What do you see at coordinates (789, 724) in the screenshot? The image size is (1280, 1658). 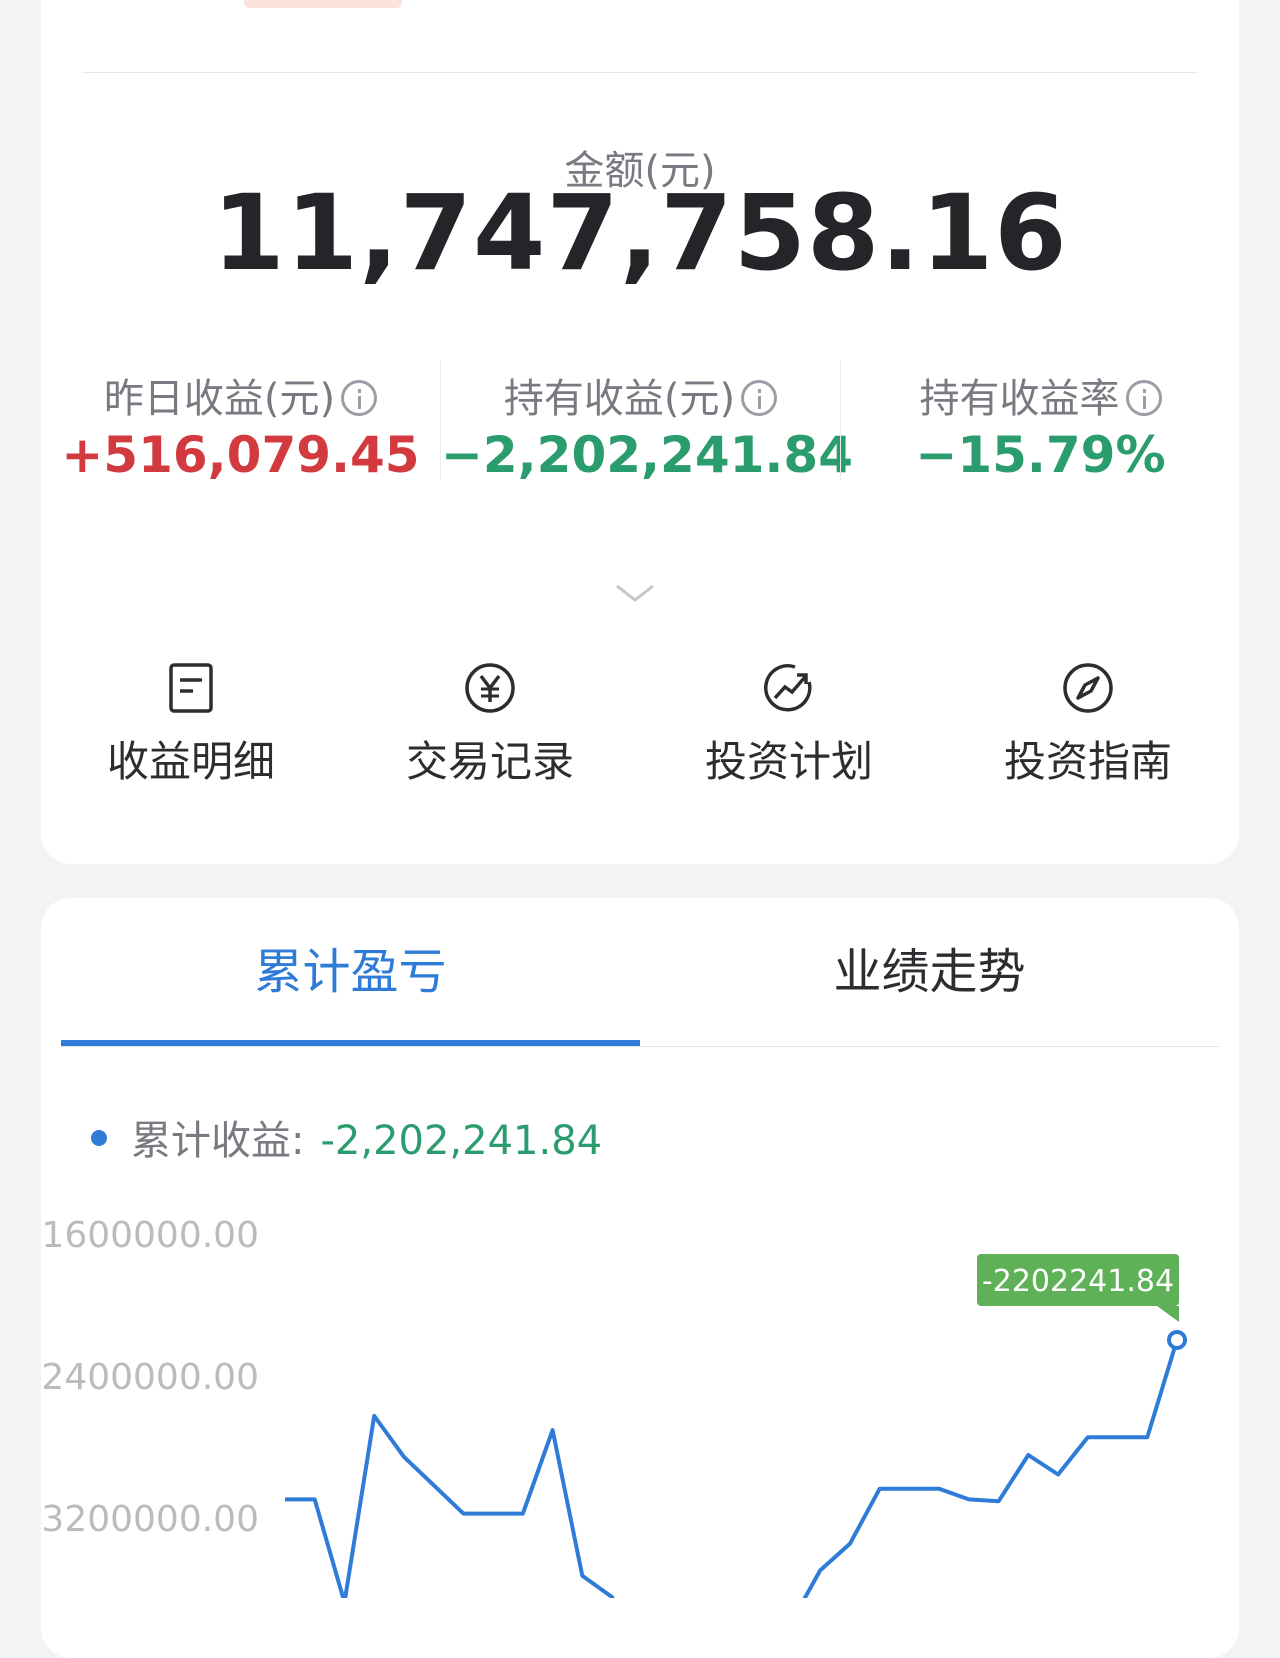 I see `shortcut-investment-plan: 投资计划` at bounding box center [789, 724].